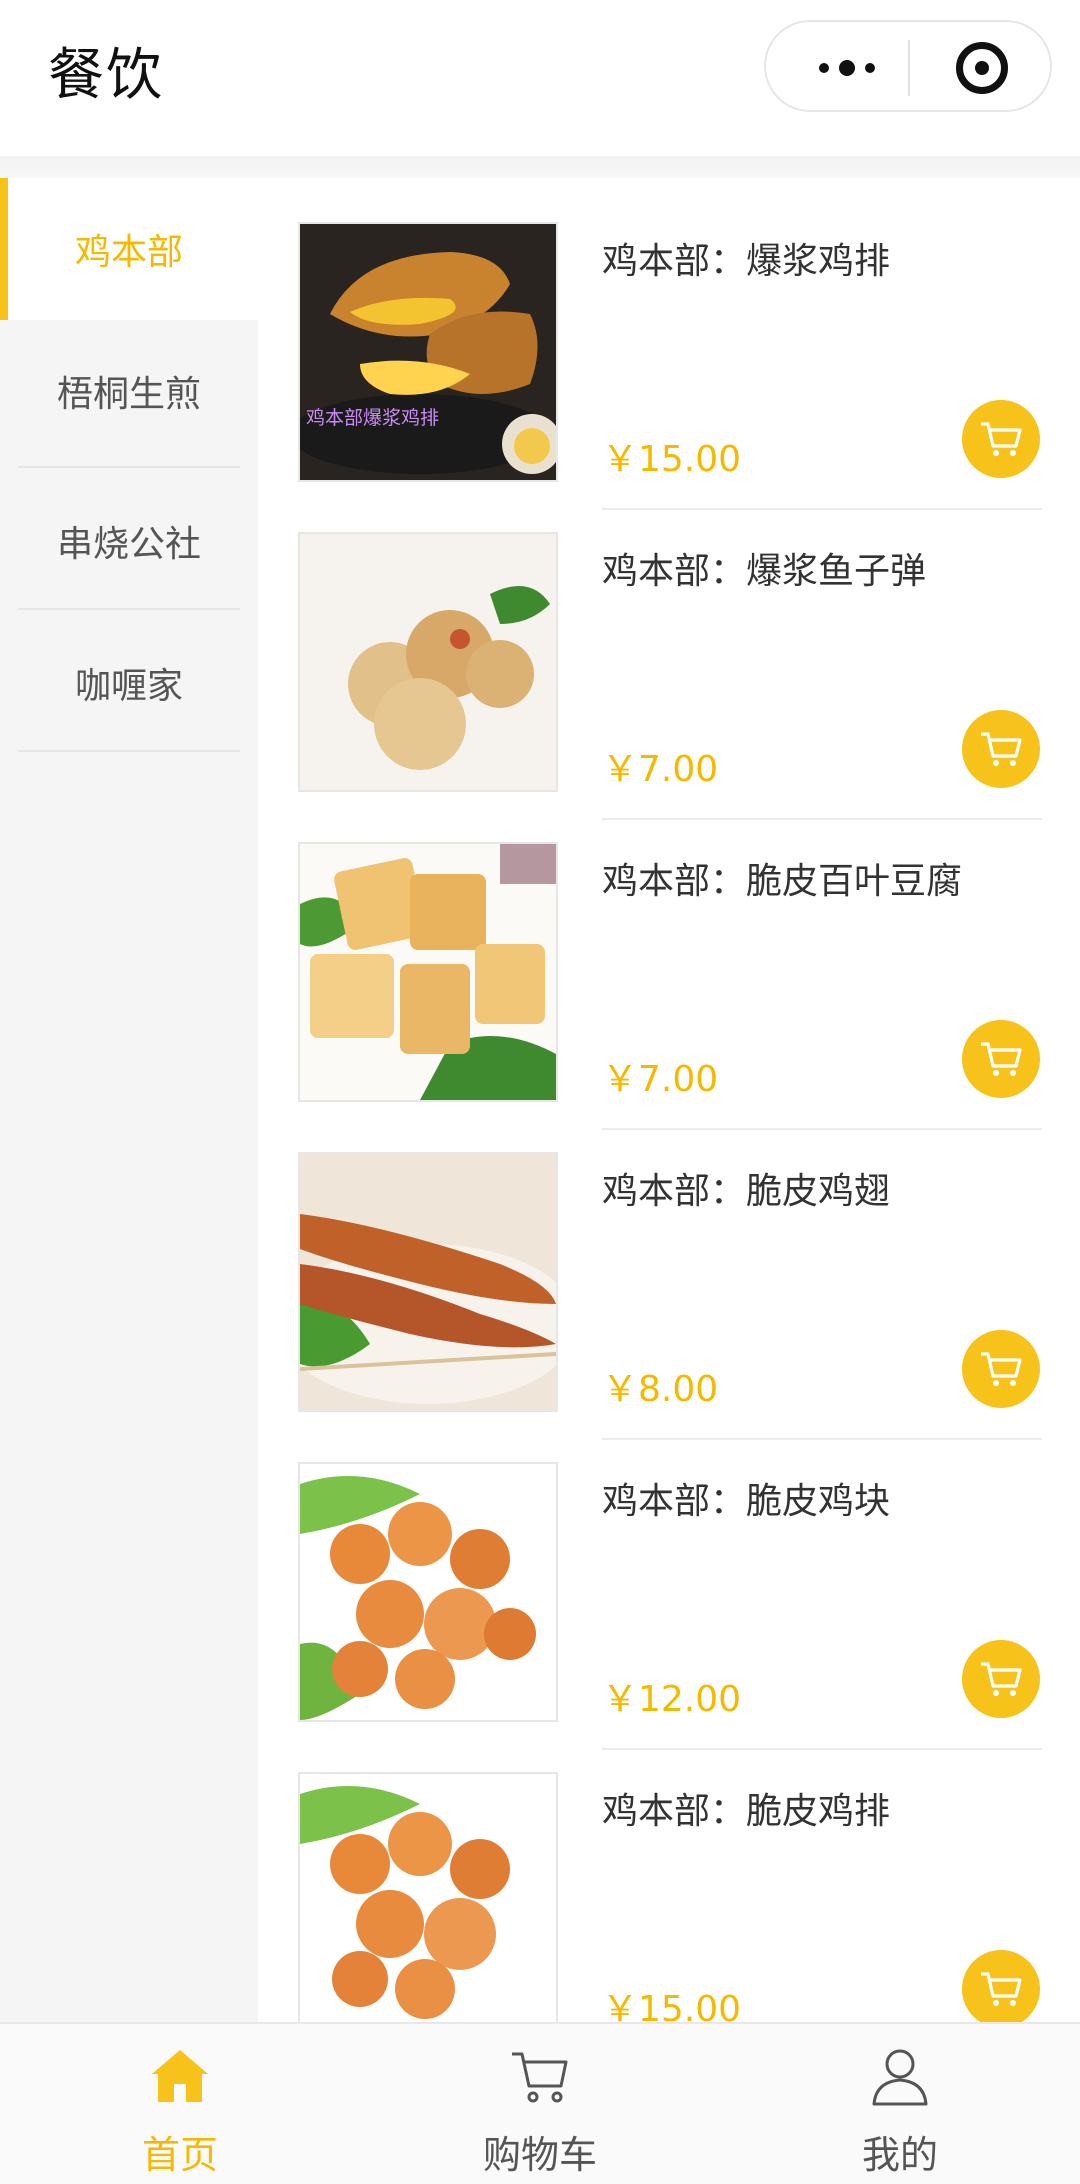 The width and height of the screenshot is (1080, 2184). Describe the element at coordinates (540, 80) in the screenshot. I see `nav-bar: 餐饮` at that location.